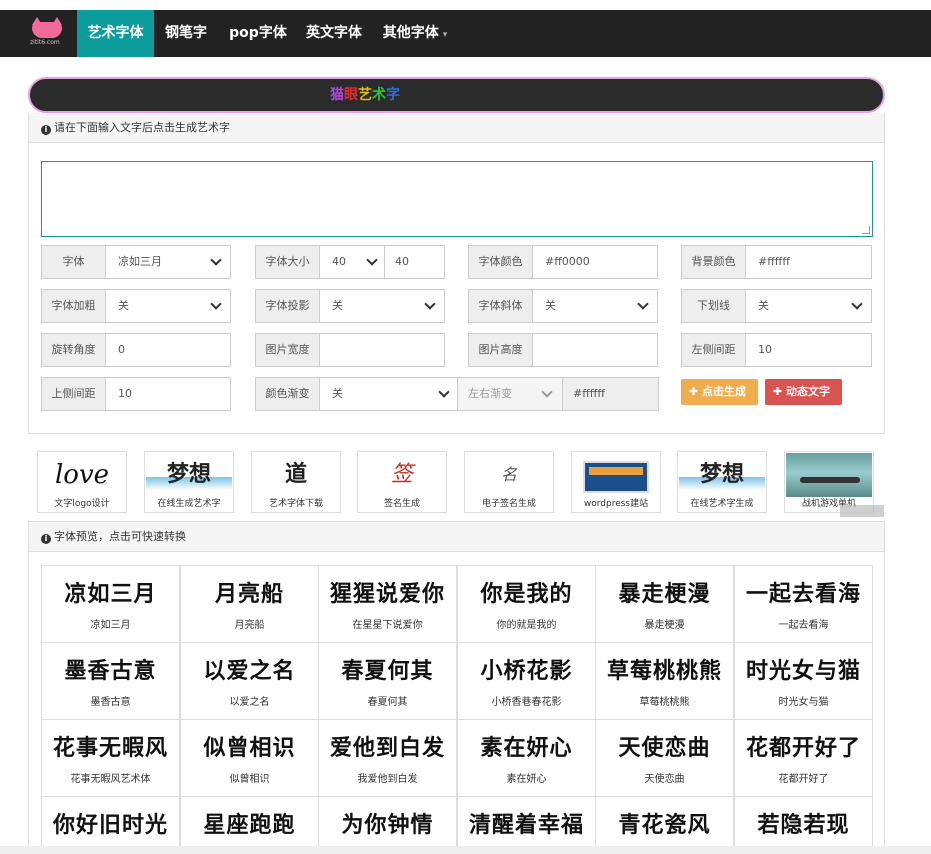 The width and height of the screenshot is (931, 854). I want to click on font-preview-cell: 一起去看海 一起去看海, so click(803, 604).